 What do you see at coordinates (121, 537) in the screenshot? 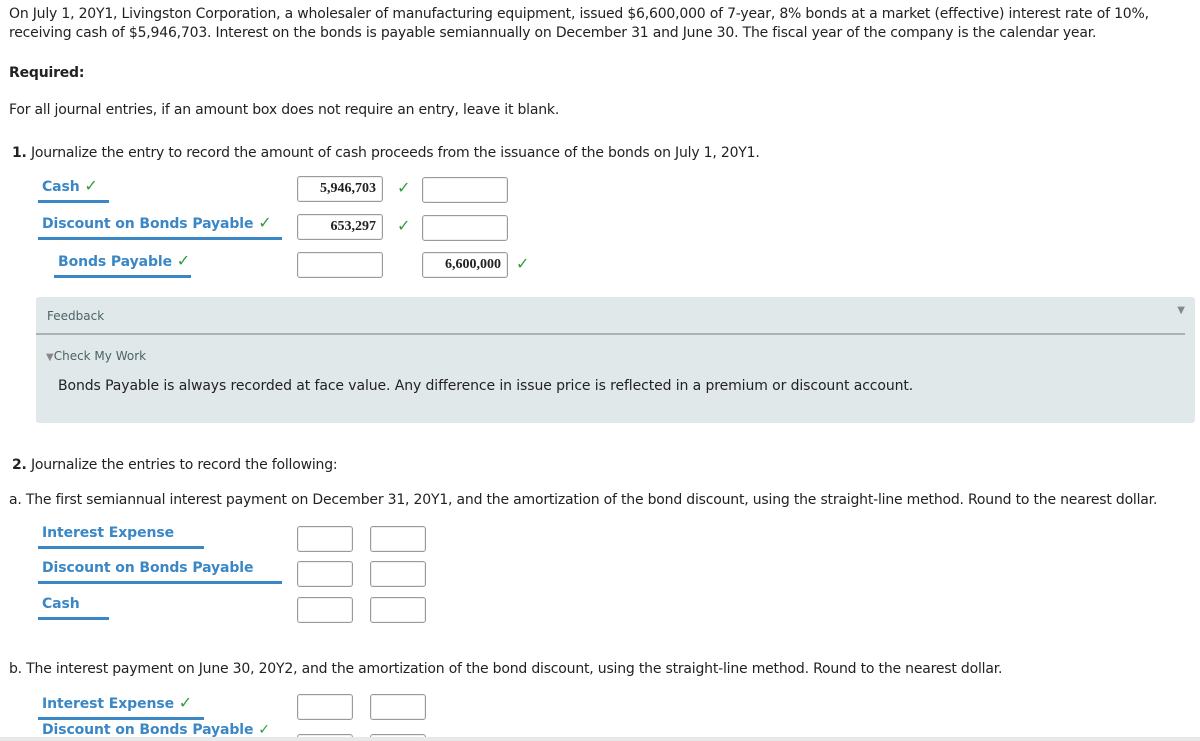
I see `account-select-interest-expense: Interest Expense` at bounding box center [121, 537].